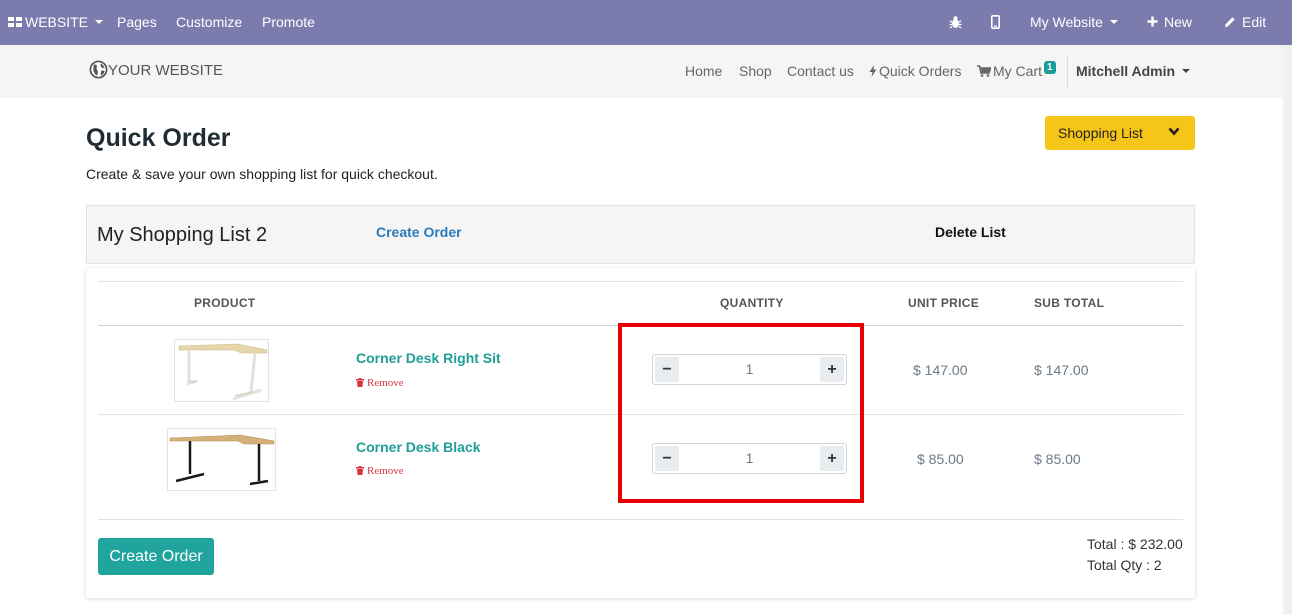  Describe the element at coordinates (1126, 71) in the screenshot. I see `user-name: Mitchell Admin` at that location.